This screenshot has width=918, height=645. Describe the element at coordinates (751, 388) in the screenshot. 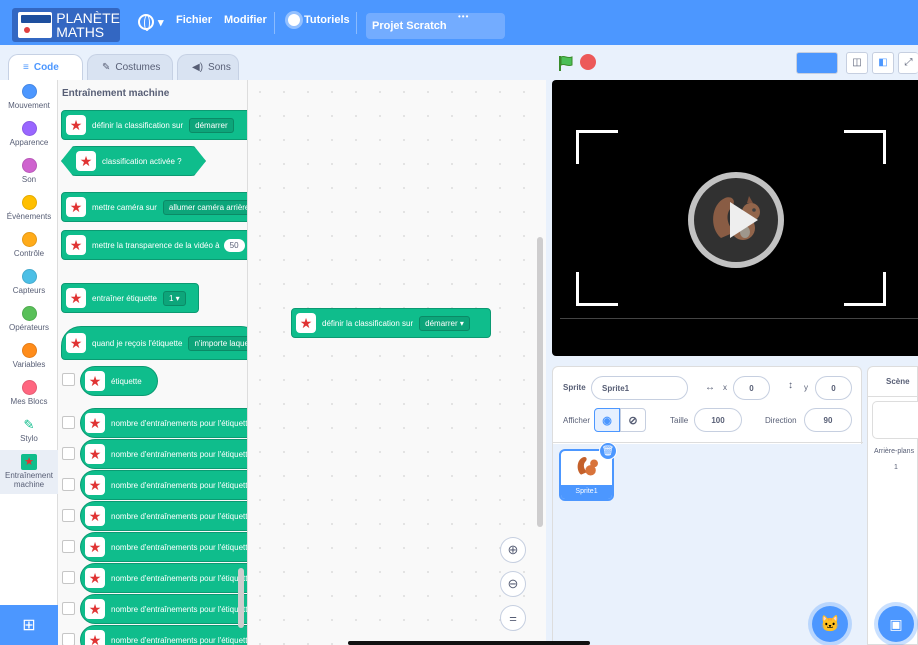

I see `x-input: 0` at that location.